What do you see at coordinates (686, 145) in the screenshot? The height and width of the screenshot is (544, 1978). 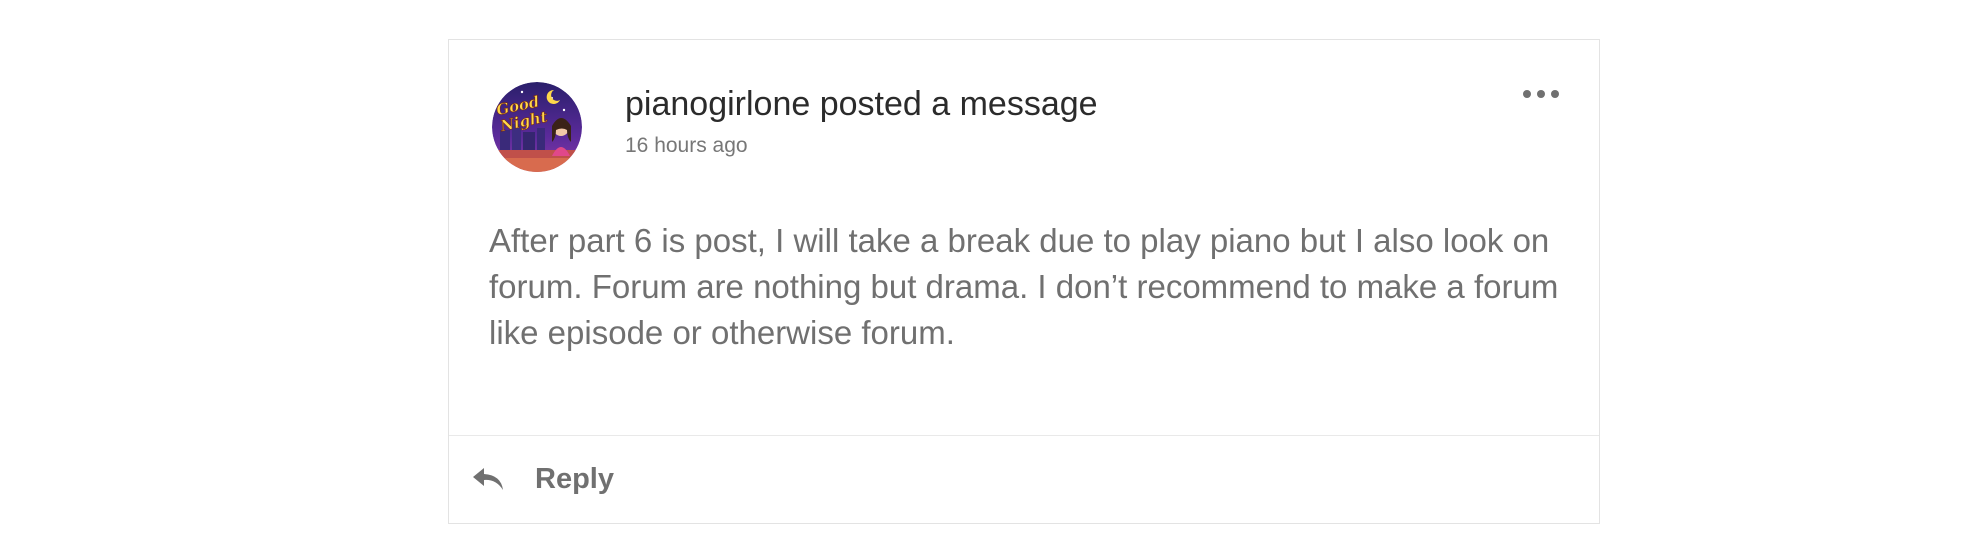 I see `post-timestamp: 16 hours ago` at bounding box center [686, 145].